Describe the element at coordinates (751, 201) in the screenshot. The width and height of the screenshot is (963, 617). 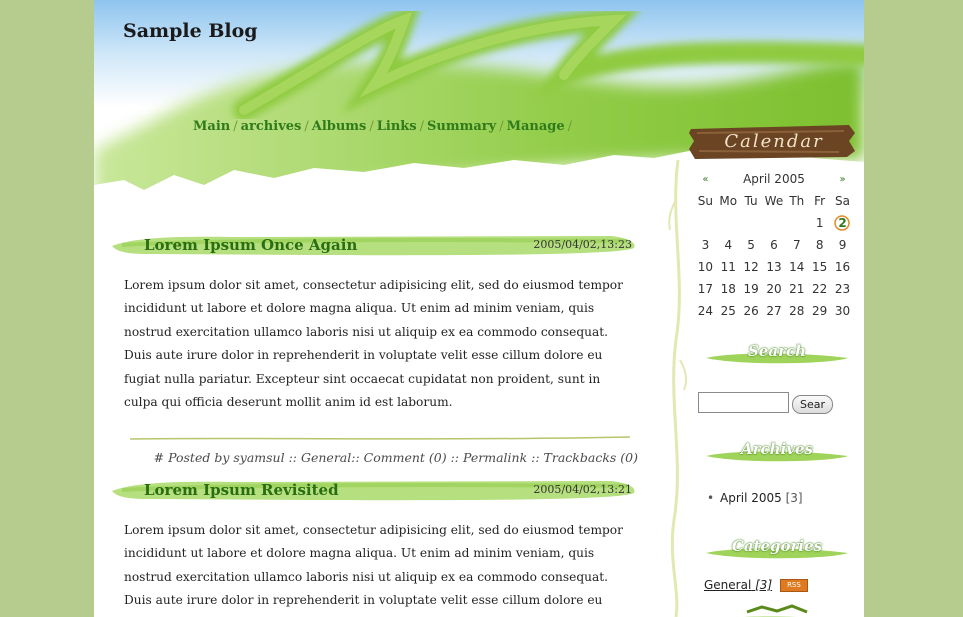
I see `weekday-label: Tu` at that location.